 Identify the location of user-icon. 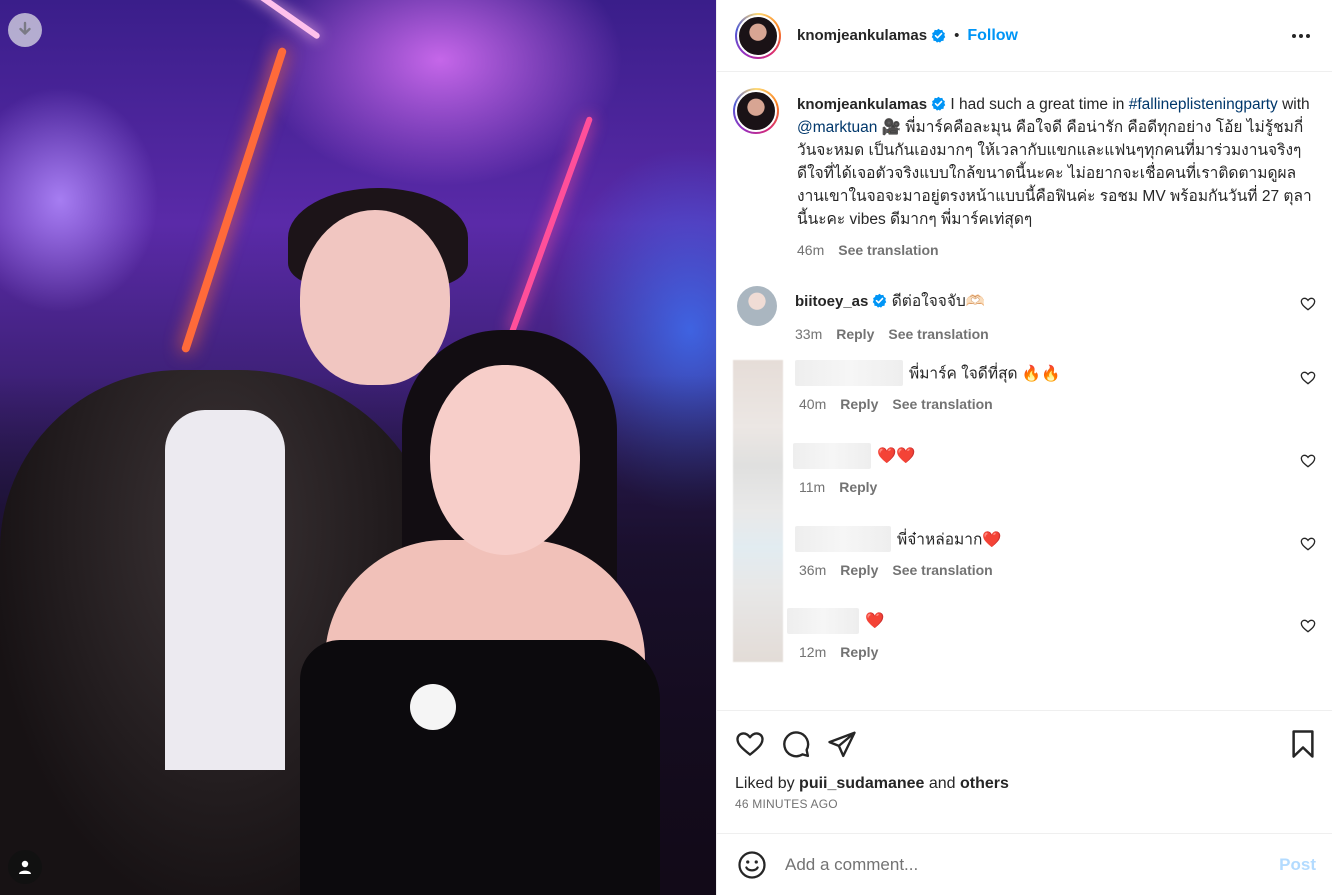
(25, 867).